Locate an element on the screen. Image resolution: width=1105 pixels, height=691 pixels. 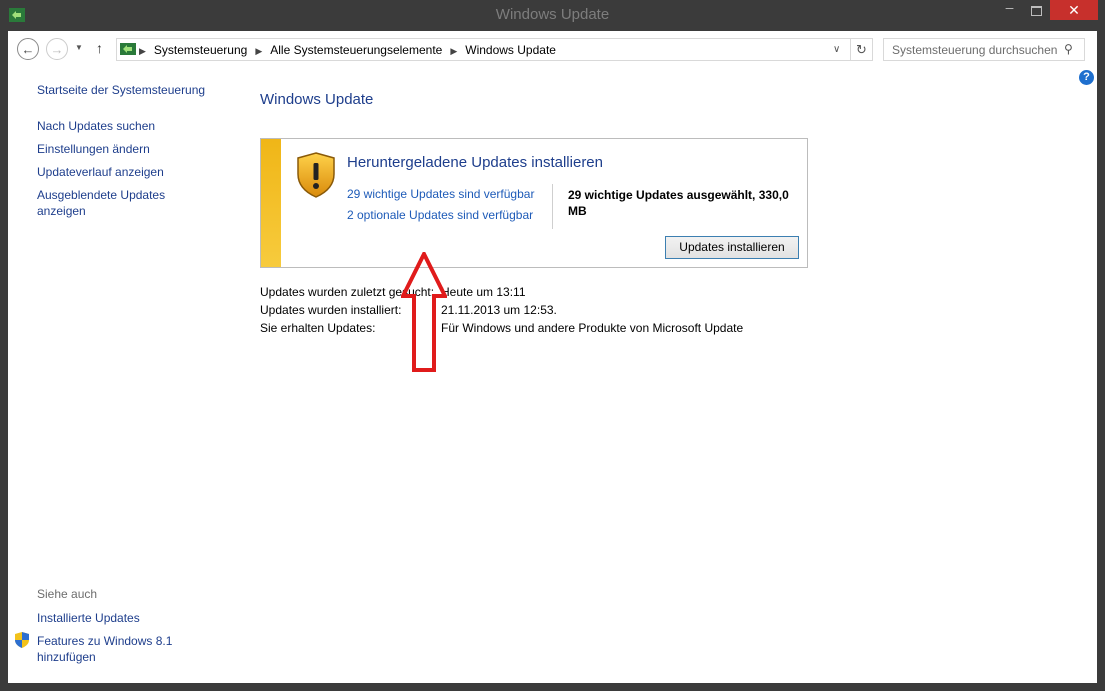
search-input: Systemsteuerung durchsuchen ⚲ is located at coordinates (984, 49).